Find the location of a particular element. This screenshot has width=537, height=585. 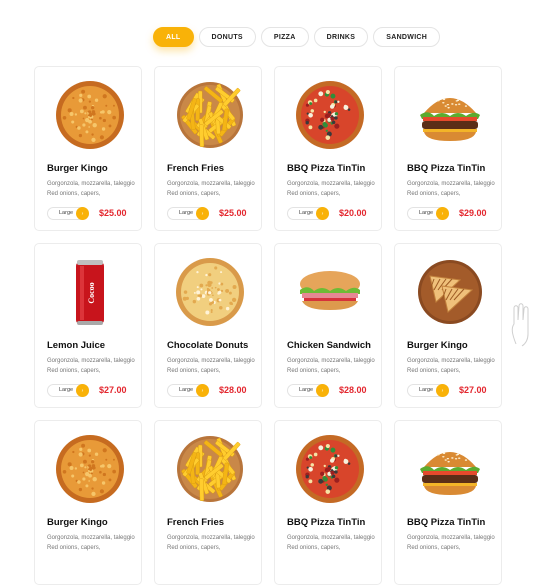

product-price: $29.00 is located at coordinates (473, 213).